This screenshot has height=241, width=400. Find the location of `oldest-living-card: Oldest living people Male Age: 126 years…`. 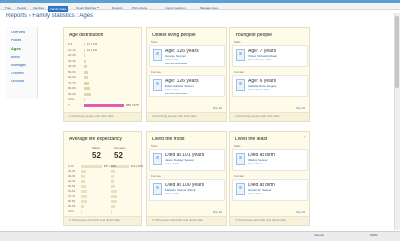

oldest-living-card: Oldest living people Male Age: 126 years… is located at coordinates (186, 74).